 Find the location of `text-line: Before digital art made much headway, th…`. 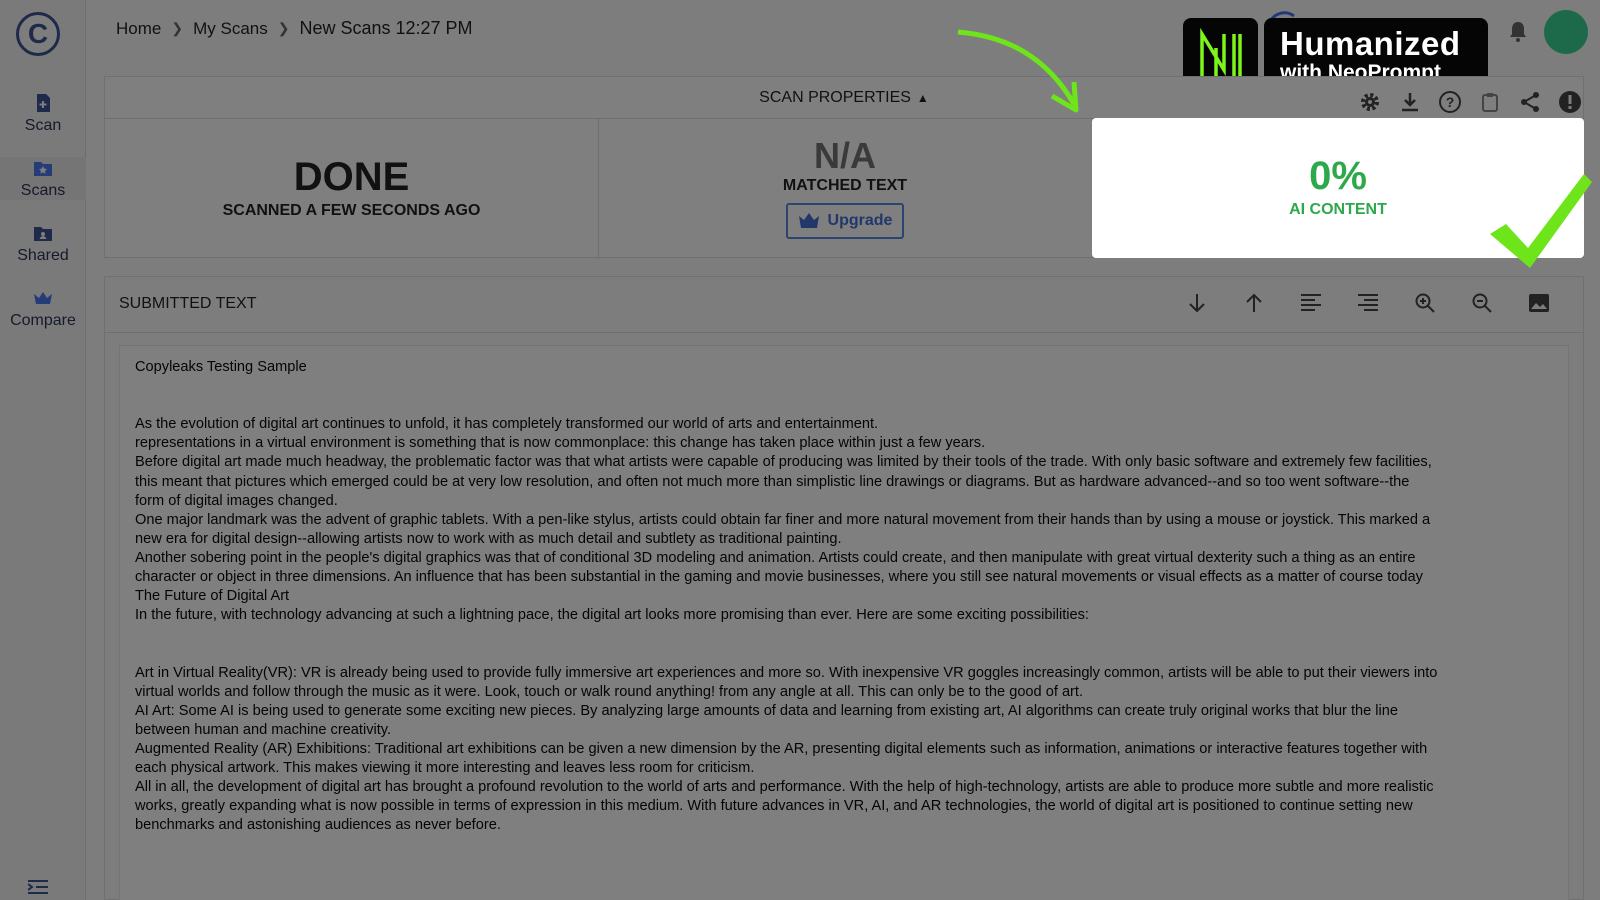

text-line: Before digital art made much headway, th… is located at coordinates (783, 462).